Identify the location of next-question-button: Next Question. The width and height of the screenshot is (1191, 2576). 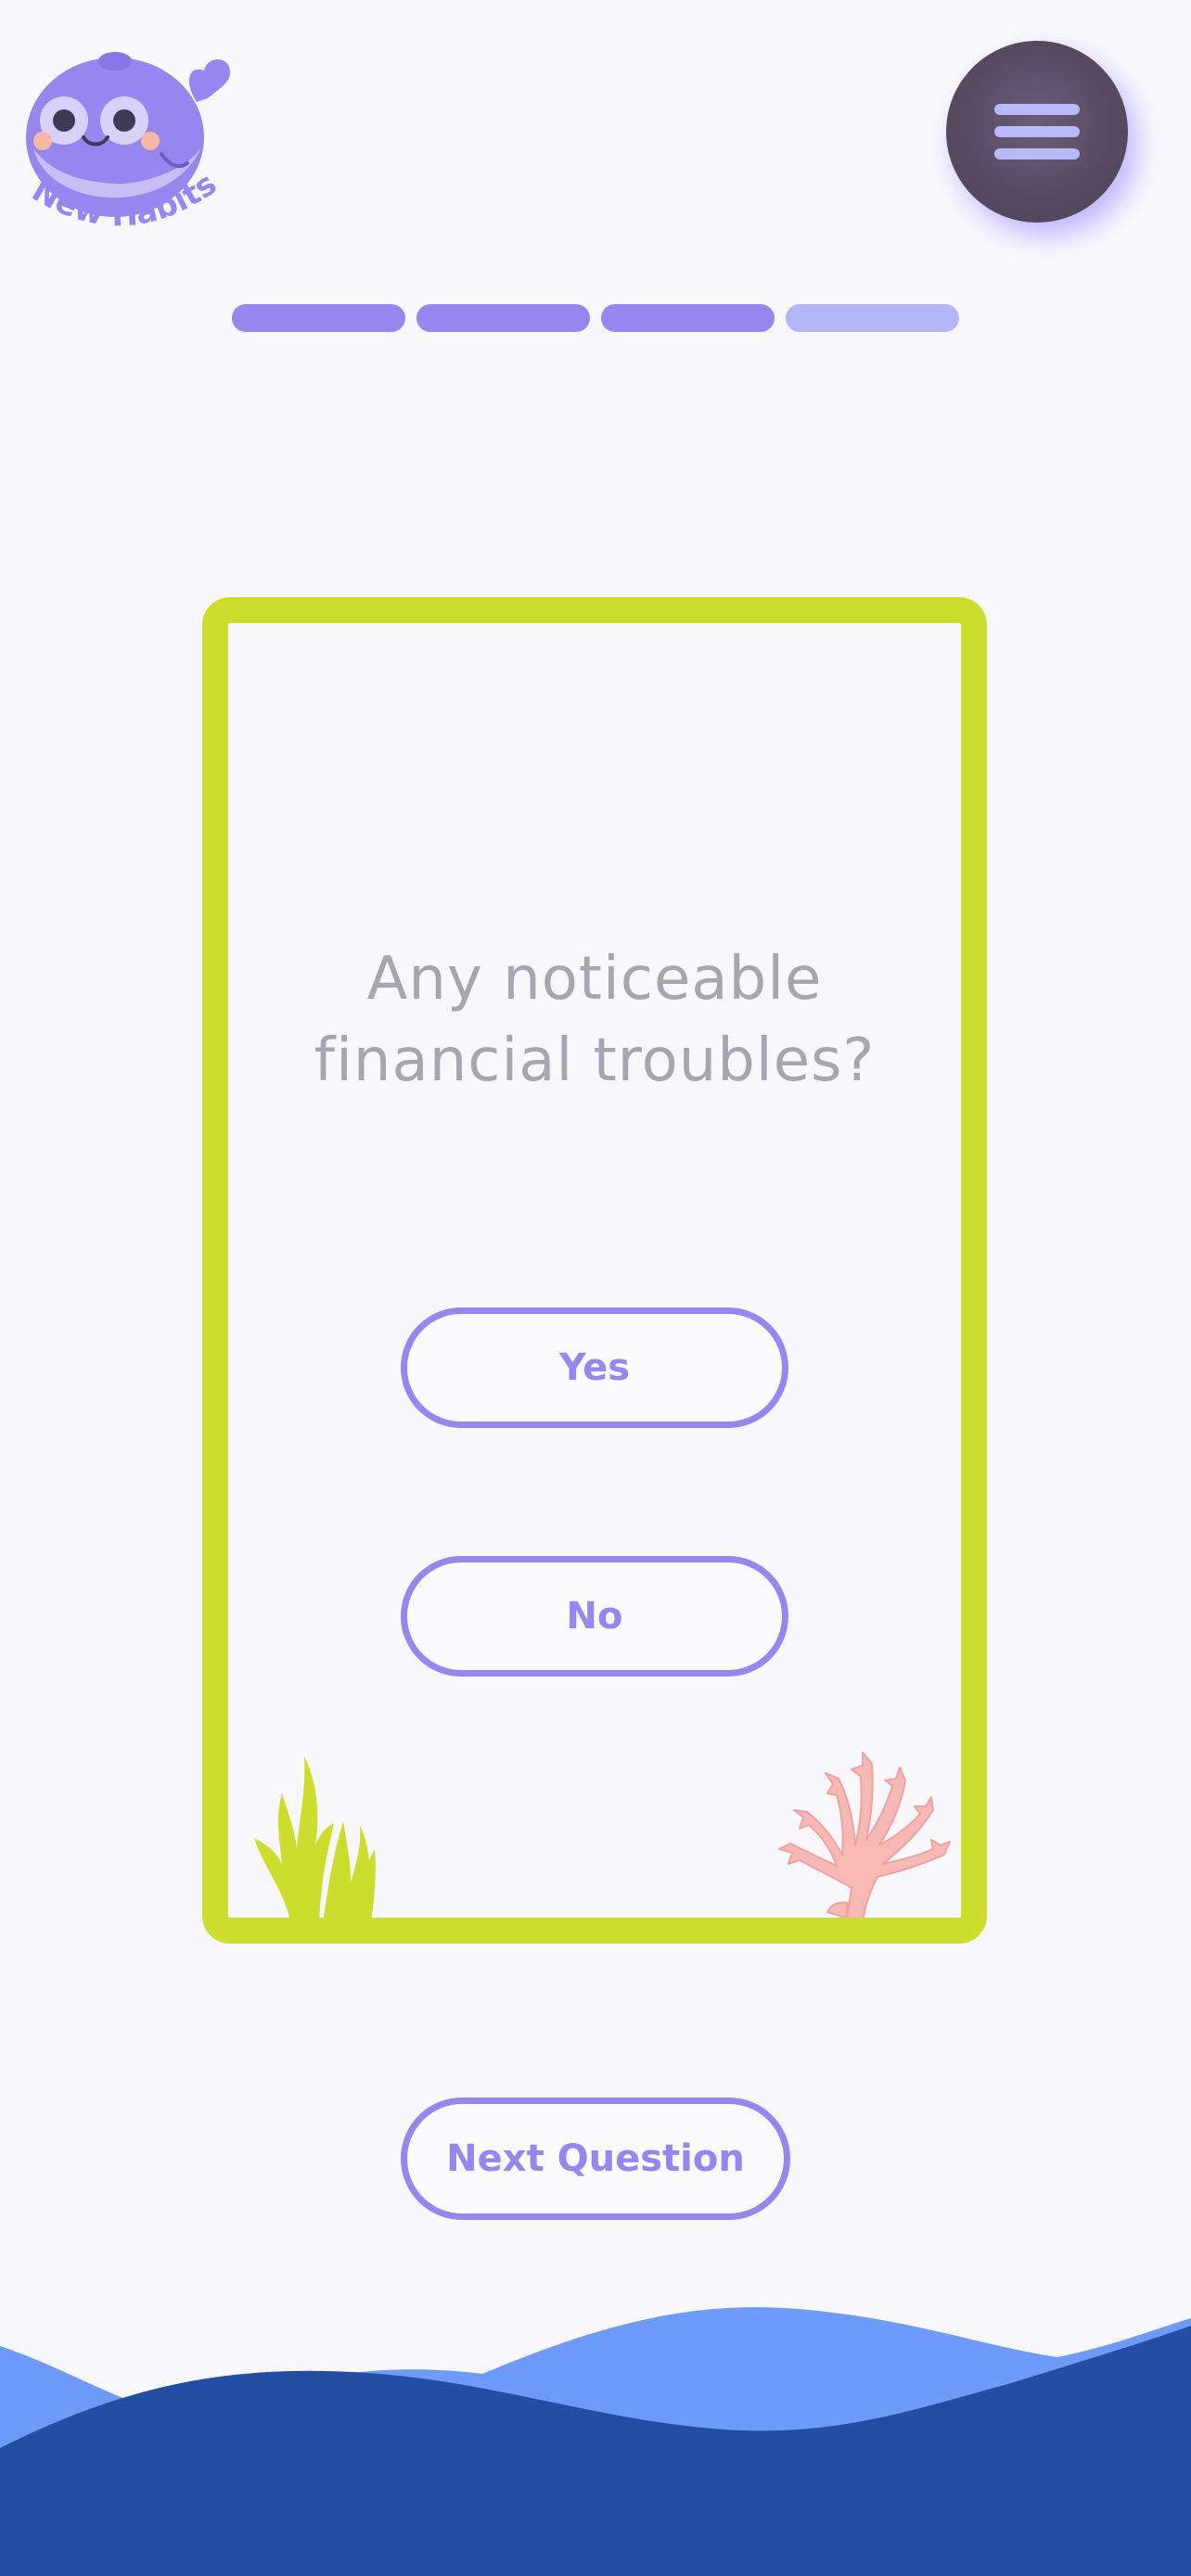
(595, 2159).